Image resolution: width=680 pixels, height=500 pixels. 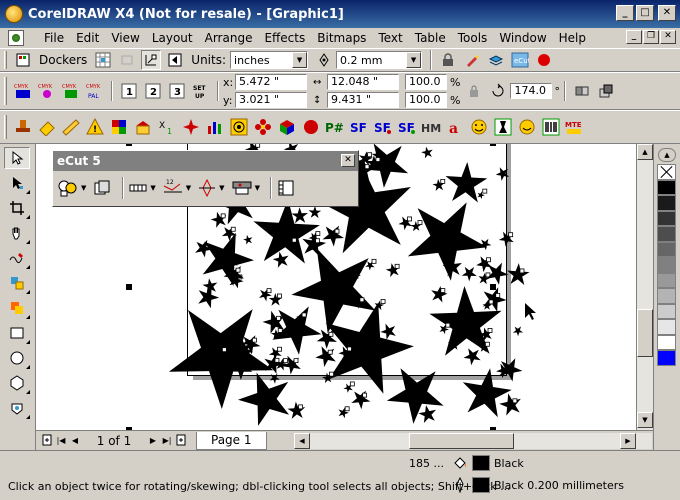 What do you see at coordinates (23, 127) in the screenshot?
I see `stamp-icon` at bounding box center [23, 127].